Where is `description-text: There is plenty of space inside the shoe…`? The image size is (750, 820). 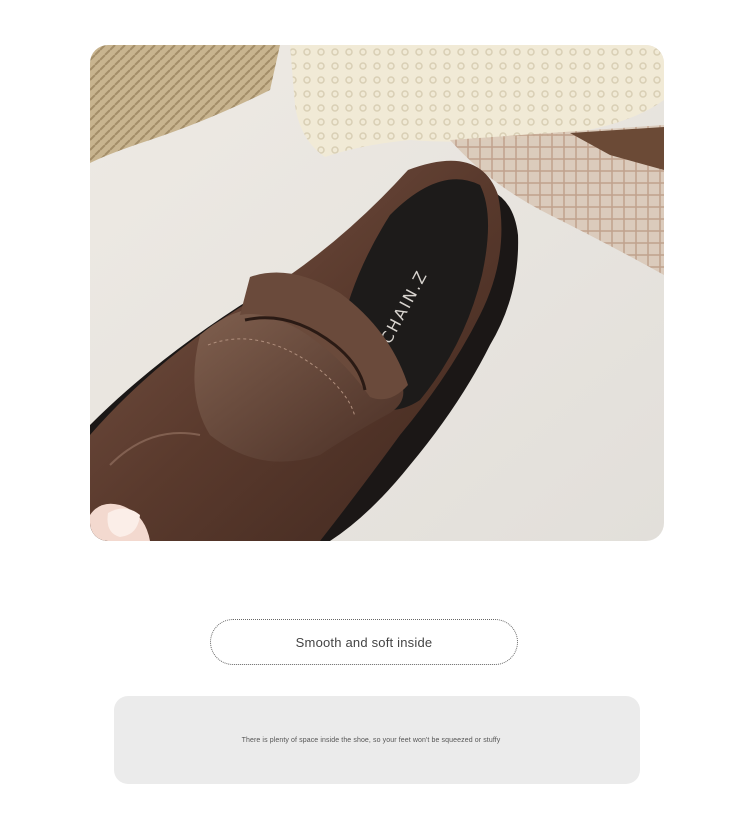
description-text: There is plenty of space inside the shoe… is located at coordinates (371, 740).